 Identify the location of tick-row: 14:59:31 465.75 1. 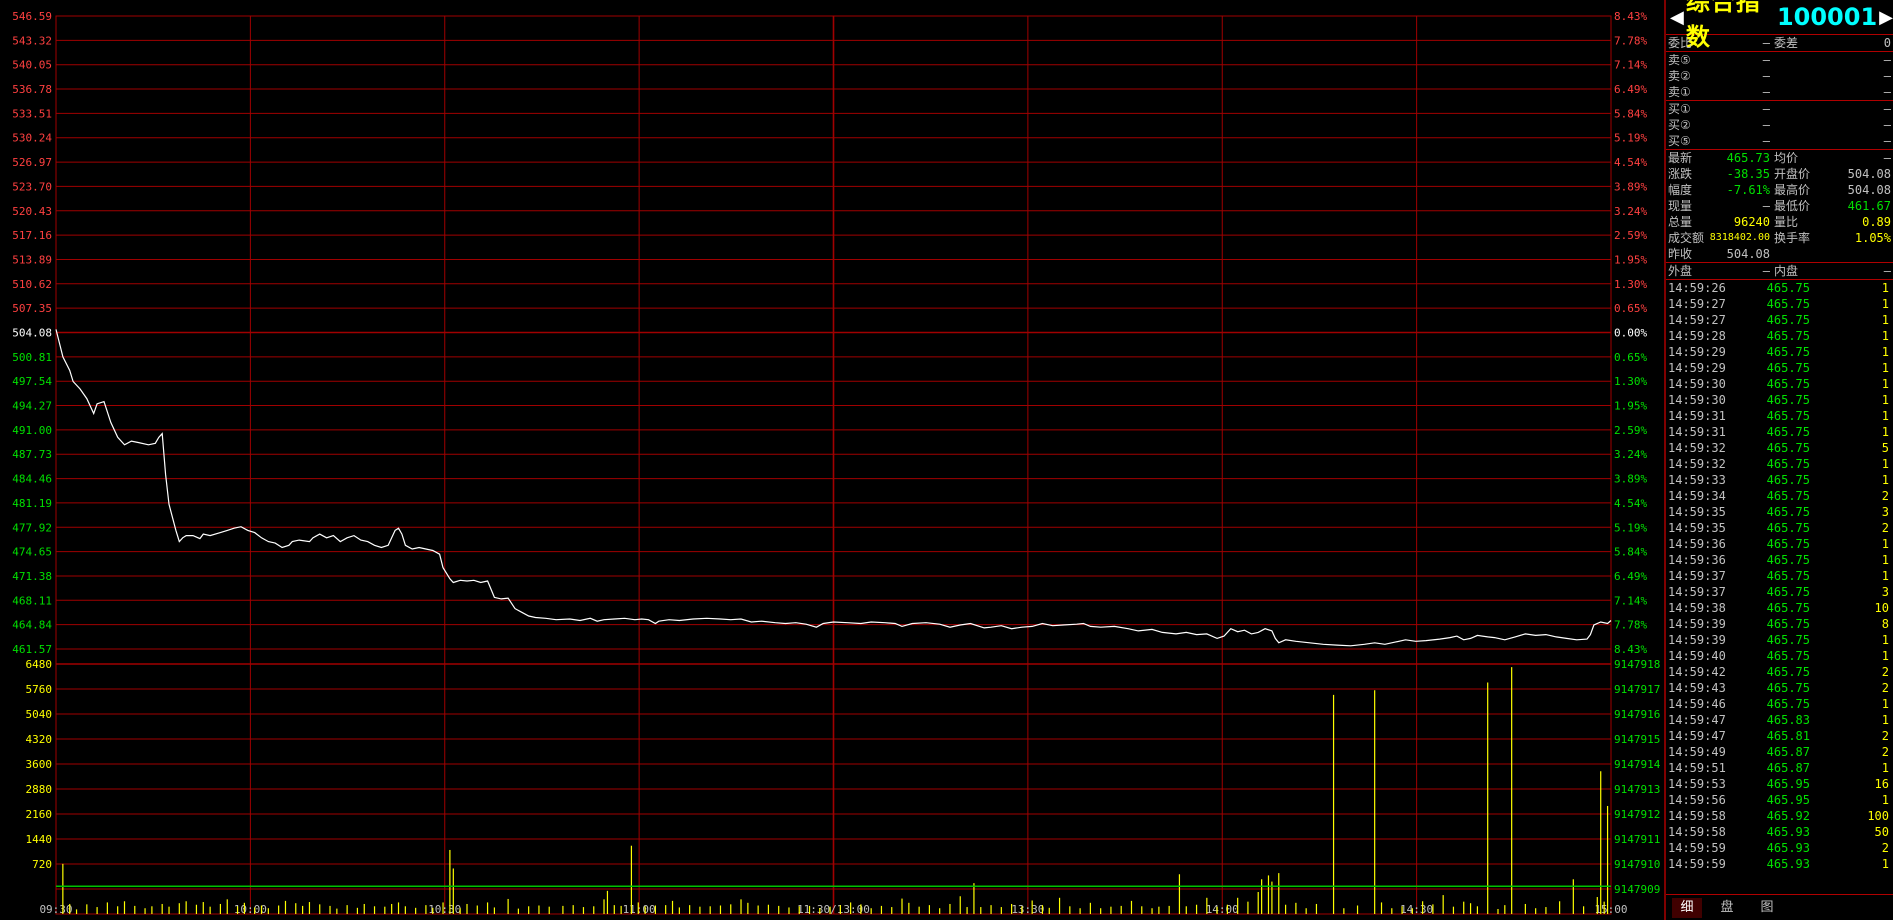
(1779, 432).